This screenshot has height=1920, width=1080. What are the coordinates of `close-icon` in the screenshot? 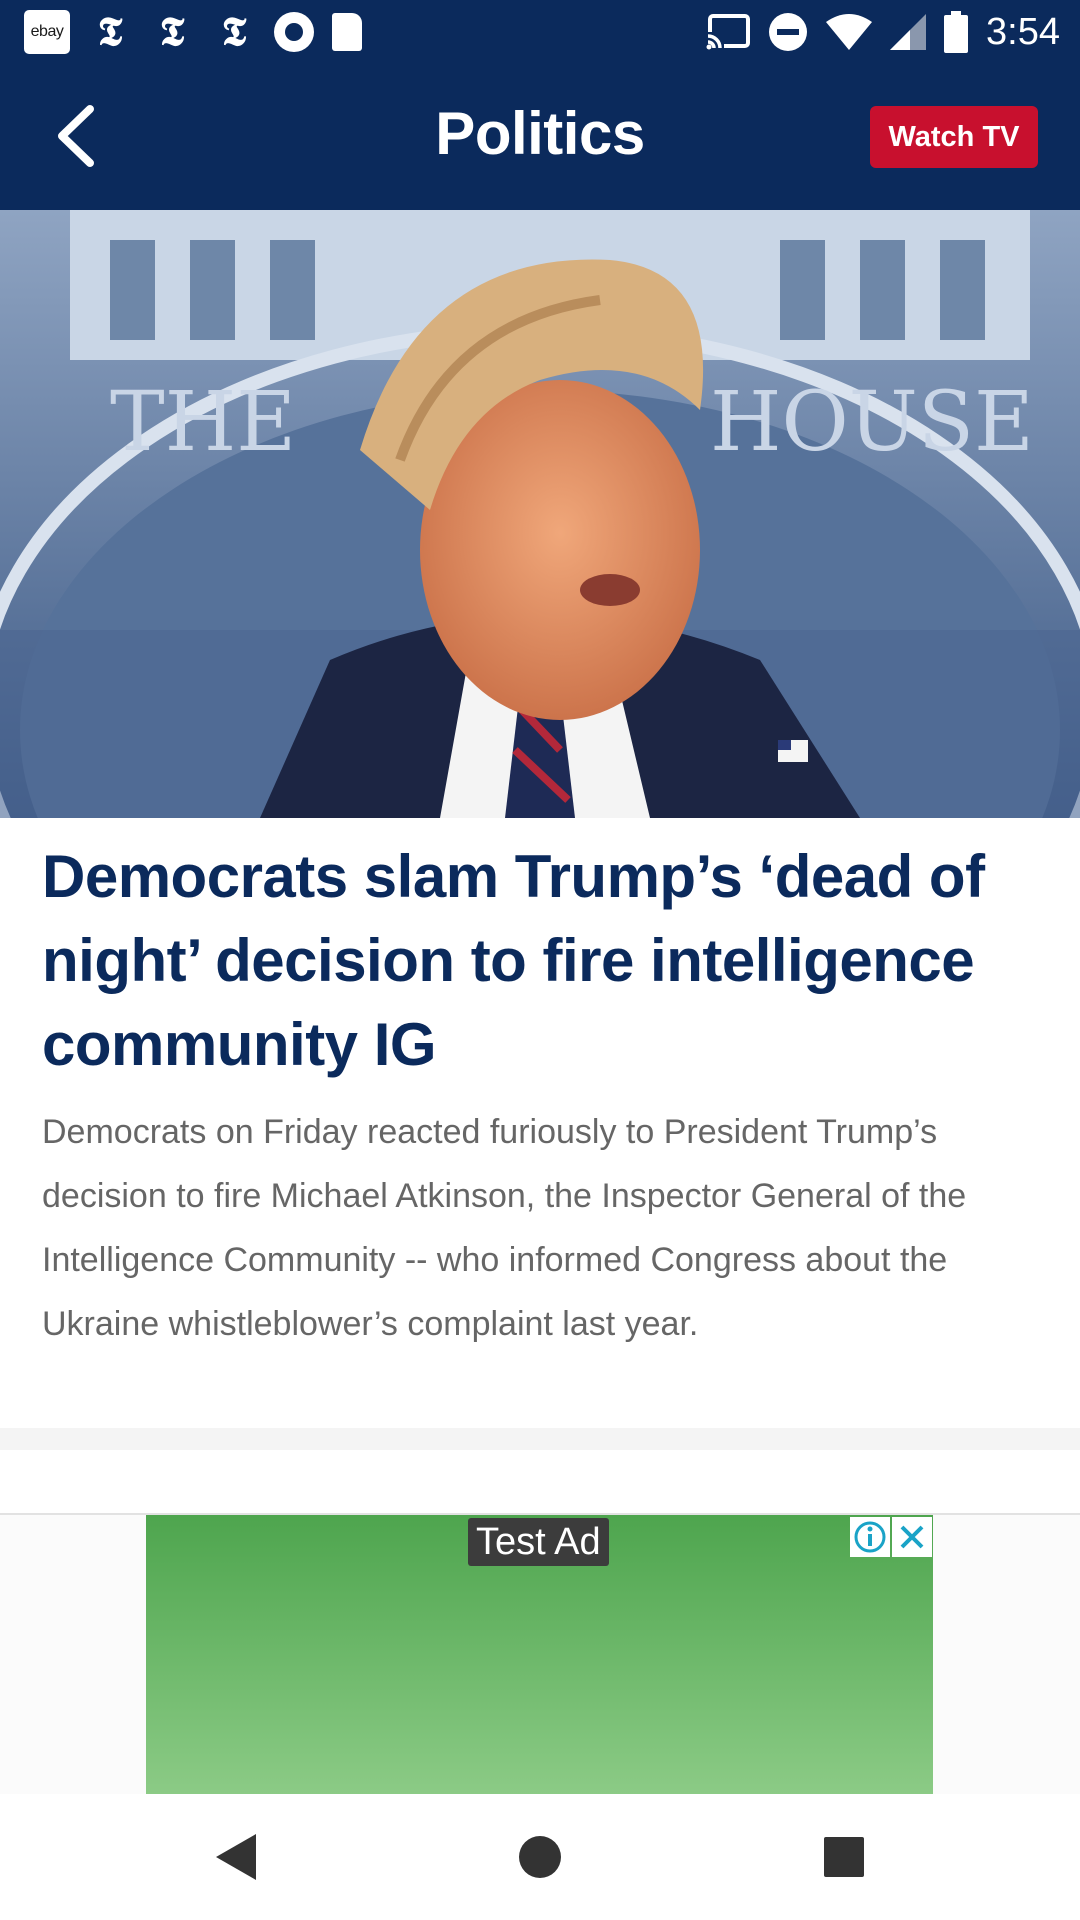 It's located at (912, 1537).